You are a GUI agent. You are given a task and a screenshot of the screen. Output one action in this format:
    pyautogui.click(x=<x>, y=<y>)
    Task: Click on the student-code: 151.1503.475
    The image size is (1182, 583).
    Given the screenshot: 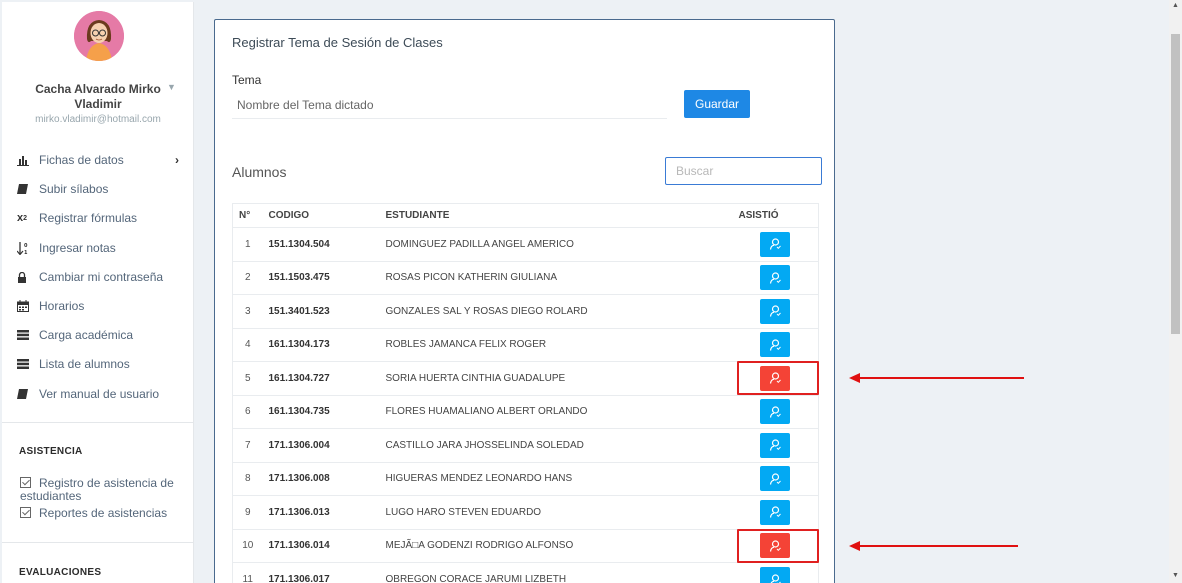 What is the action you would take?
    pyautogui.click(x=321, y=277)
    